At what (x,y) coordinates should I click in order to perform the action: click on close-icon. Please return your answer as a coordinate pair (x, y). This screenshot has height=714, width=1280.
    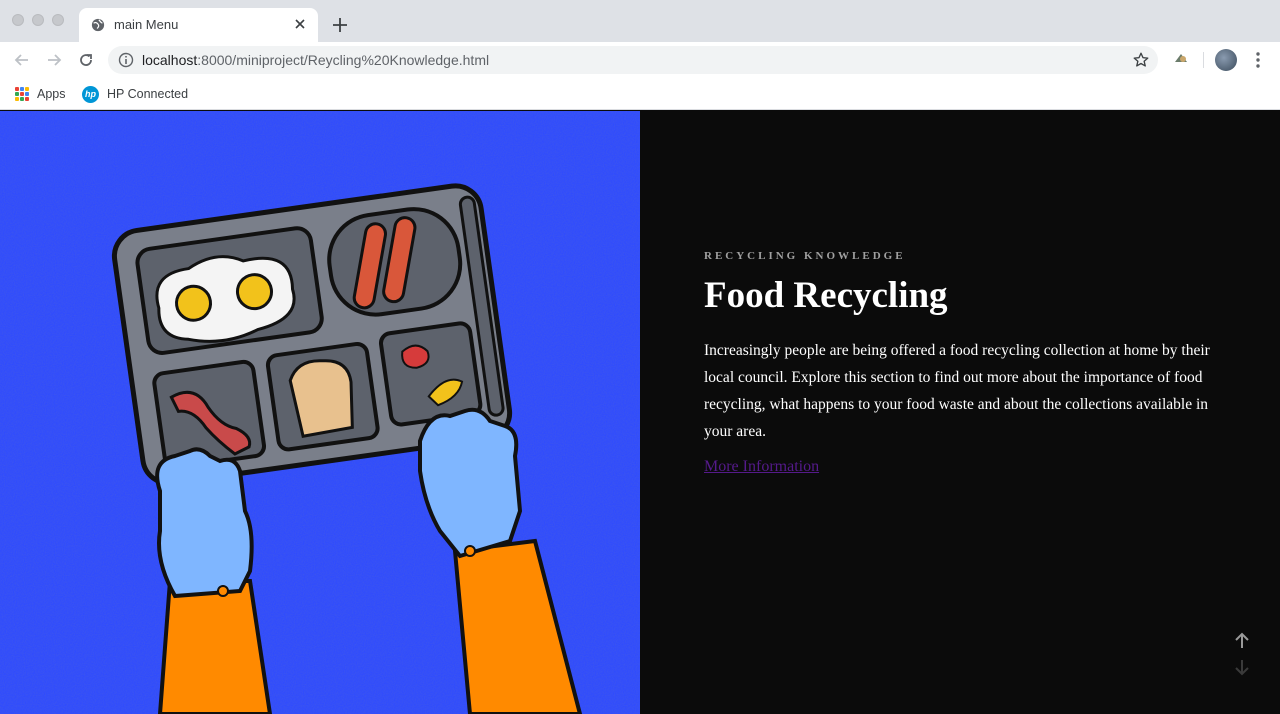
    Looking at the image, I should click on (300, 24).